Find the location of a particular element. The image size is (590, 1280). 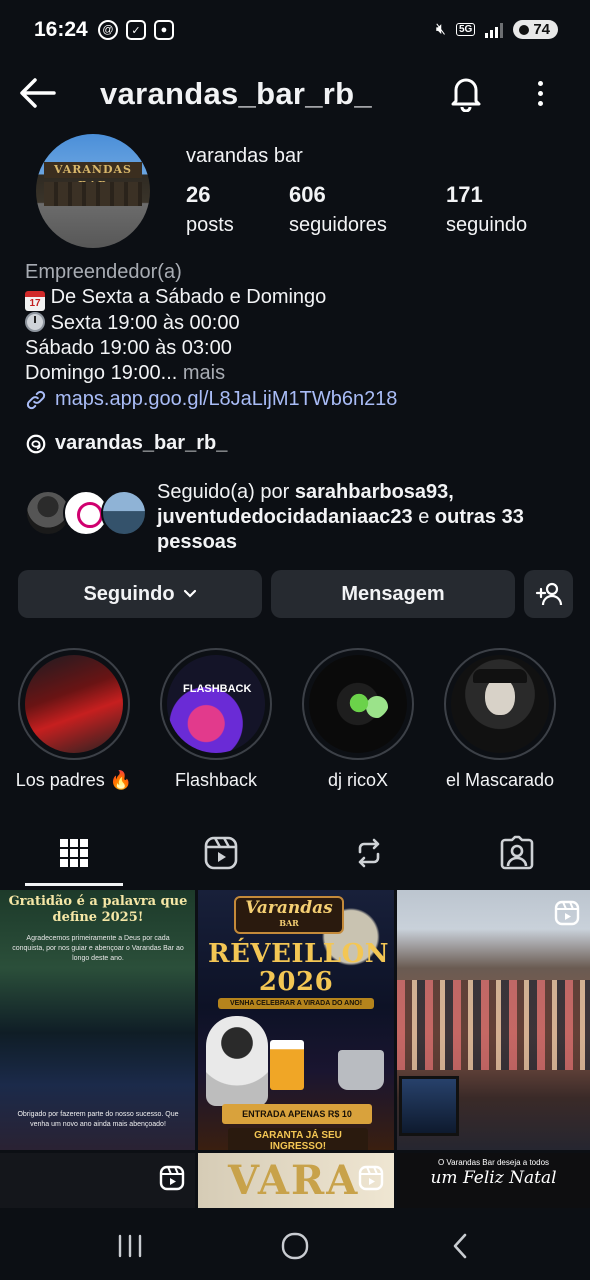

tab-reposts is located at coordinates (369, 853).